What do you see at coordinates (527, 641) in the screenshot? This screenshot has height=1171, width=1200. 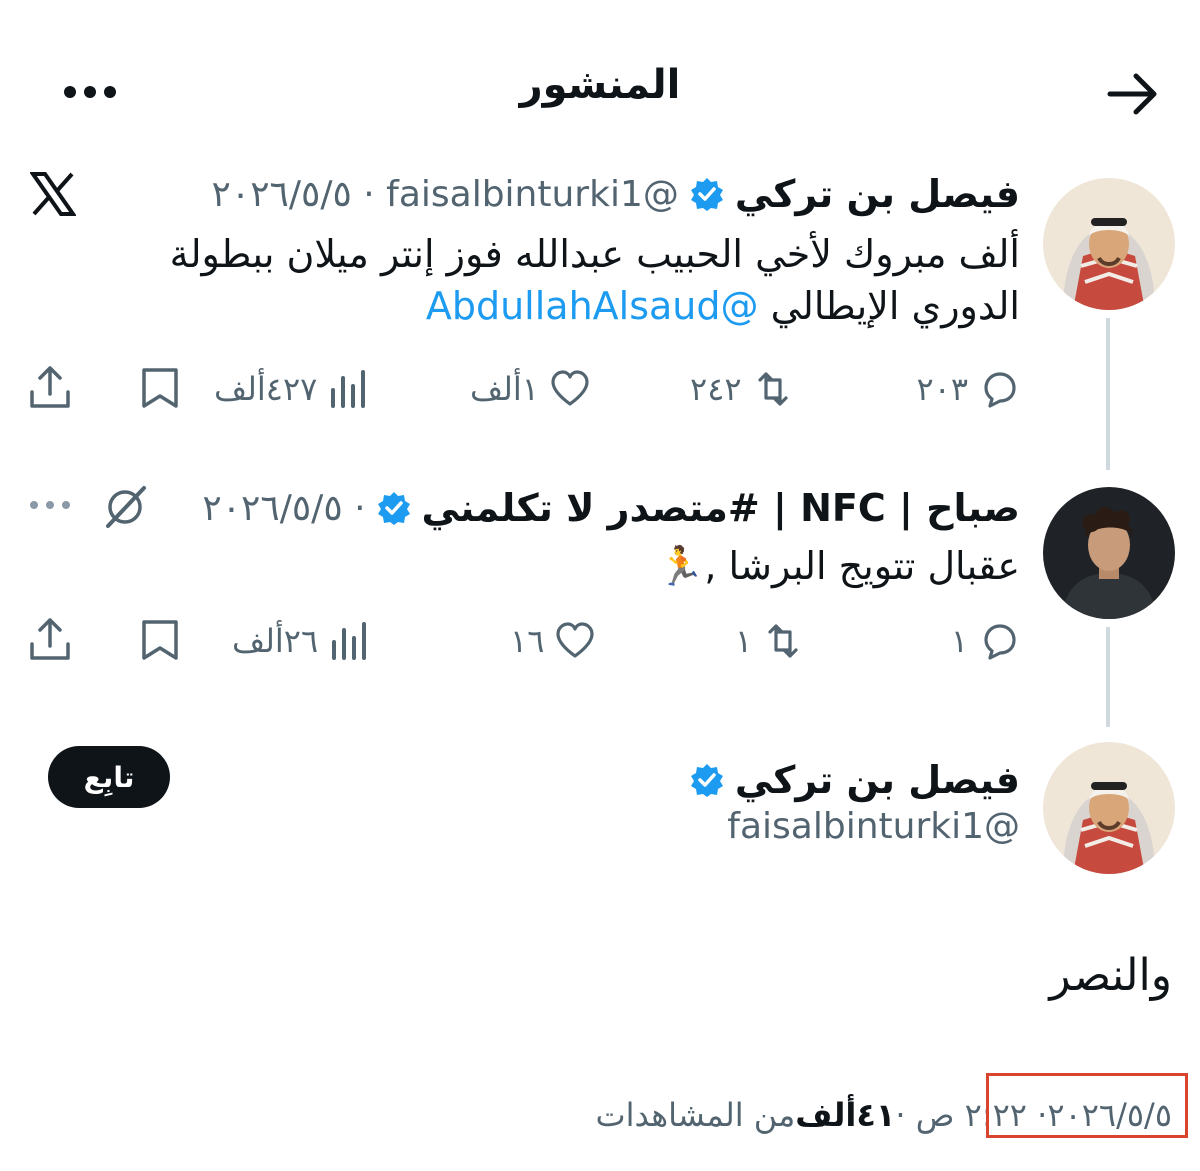 I see `like-count: ١٦` at bounding box center [527, 641].